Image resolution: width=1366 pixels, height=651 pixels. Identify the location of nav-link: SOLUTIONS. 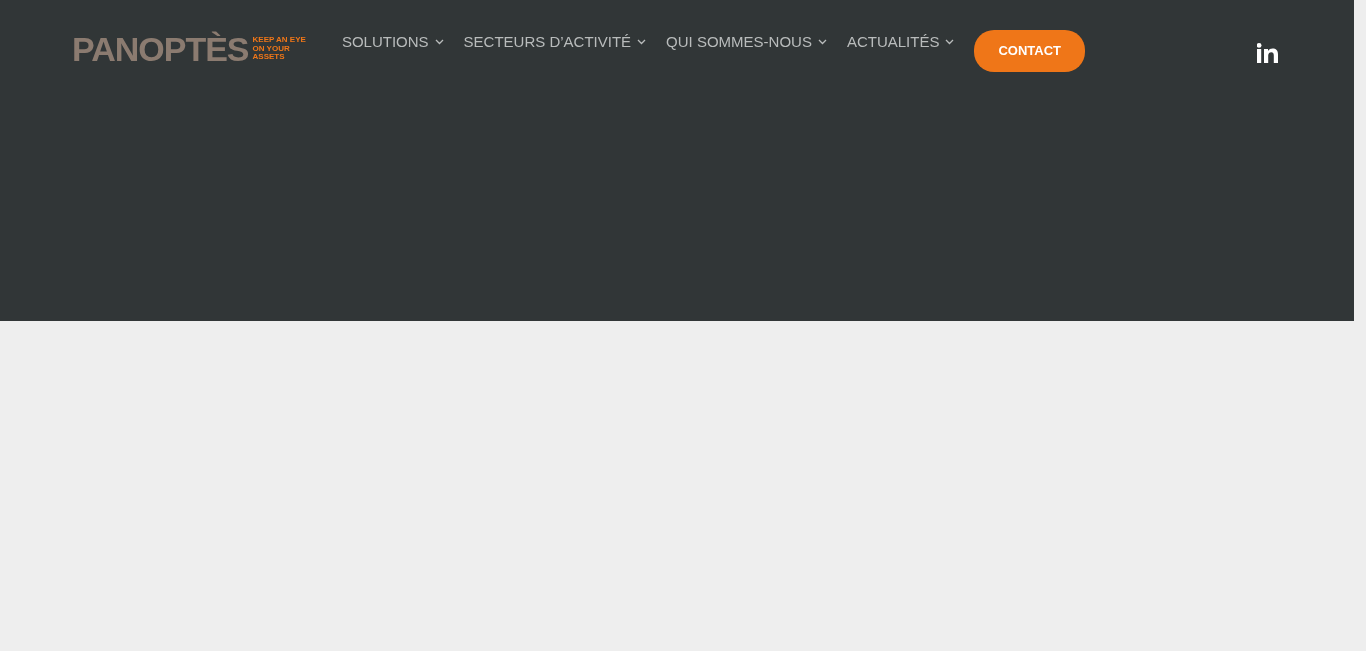
(392, 42).